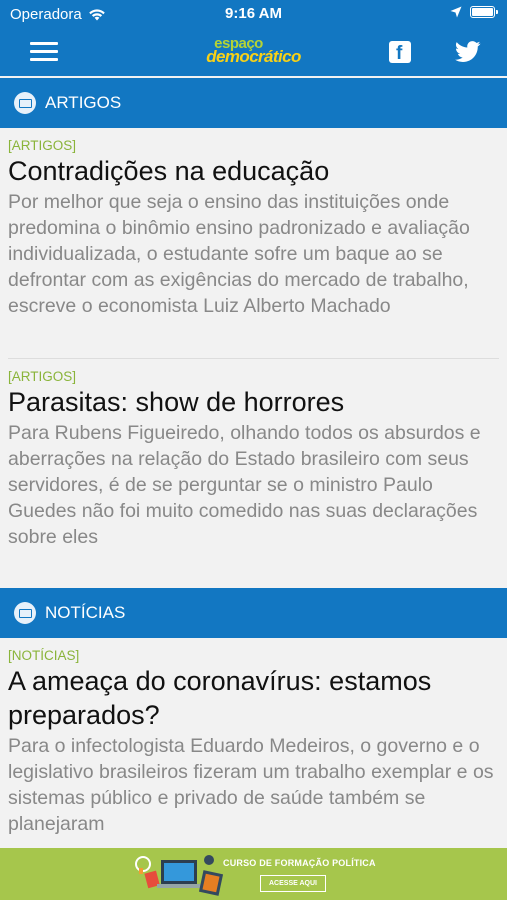 The width and height of the screenshot is (507, 900). Describe the element at coordinates (253, 402) in the screenshot. I see `article-title: Parasitas: show de horrores` at that location.